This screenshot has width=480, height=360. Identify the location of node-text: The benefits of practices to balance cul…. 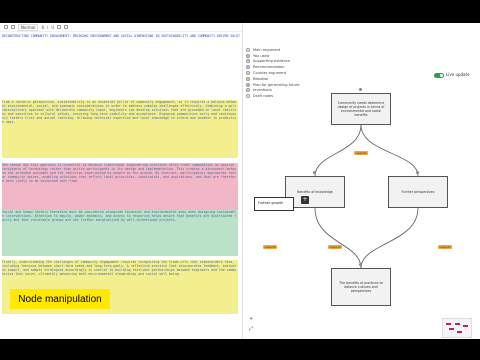
(361, 287).